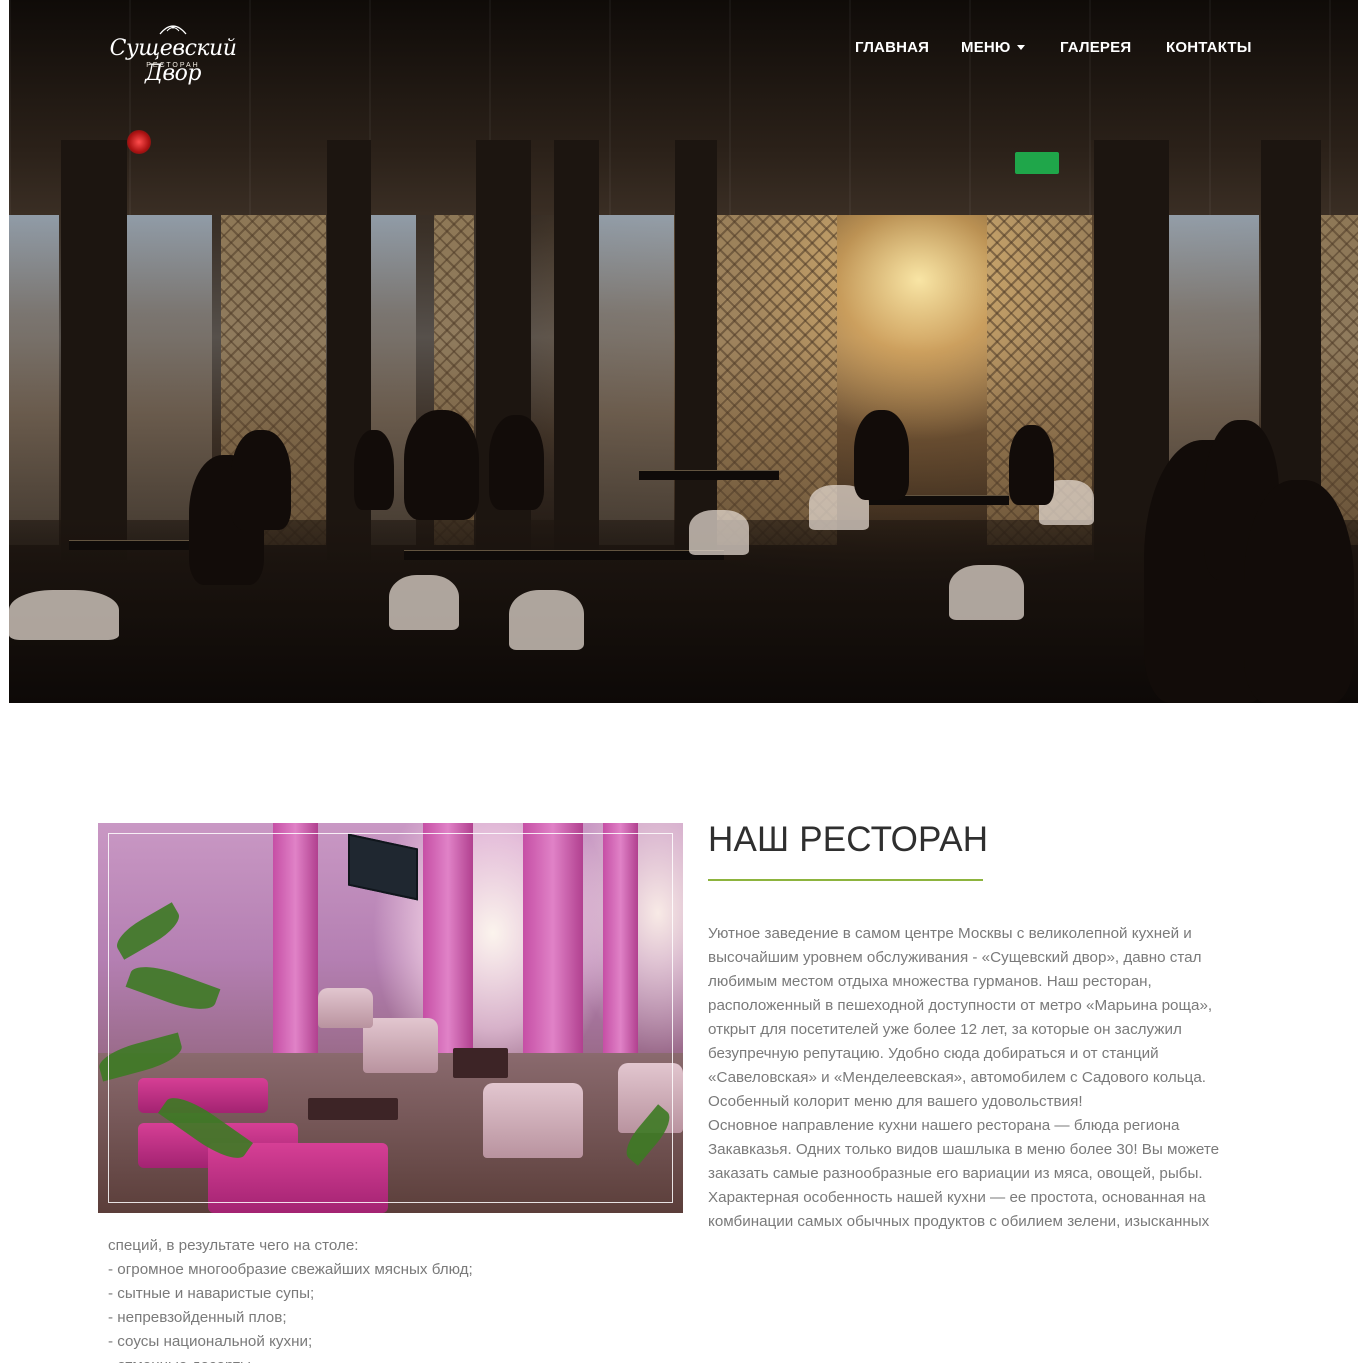 Image resolution: width=1363 pixels, height=1363 pixels. What do you see at coordinates (173, 30) in the screenshot?
I see `crown-icon` at bounding box center [173, 30].